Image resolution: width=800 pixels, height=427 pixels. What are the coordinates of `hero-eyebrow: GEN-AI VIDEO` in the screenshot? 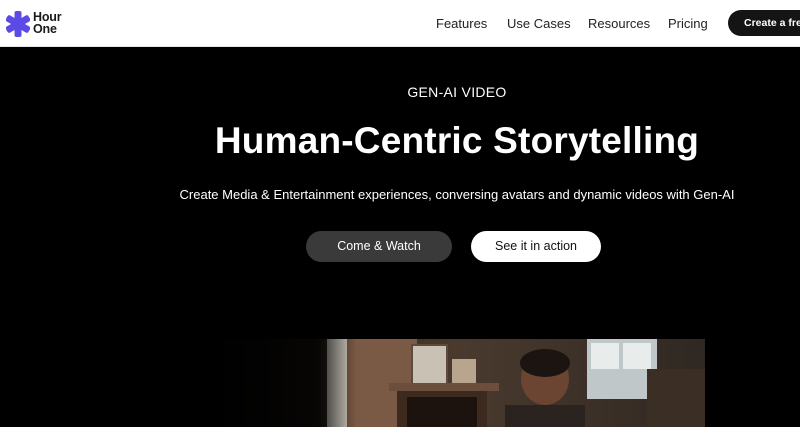 It's located at (457, 92).